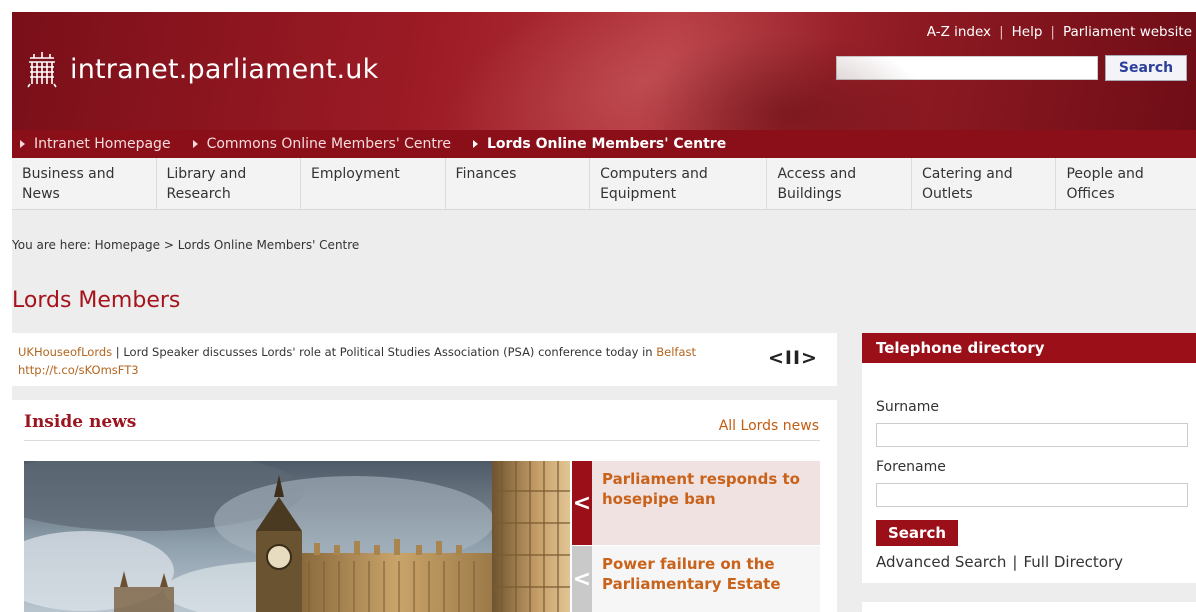  What do you see at coordinates (518, 183) in the screenshot?
I see `main-nav-finances: Finances` at bounding box center [518, 183].